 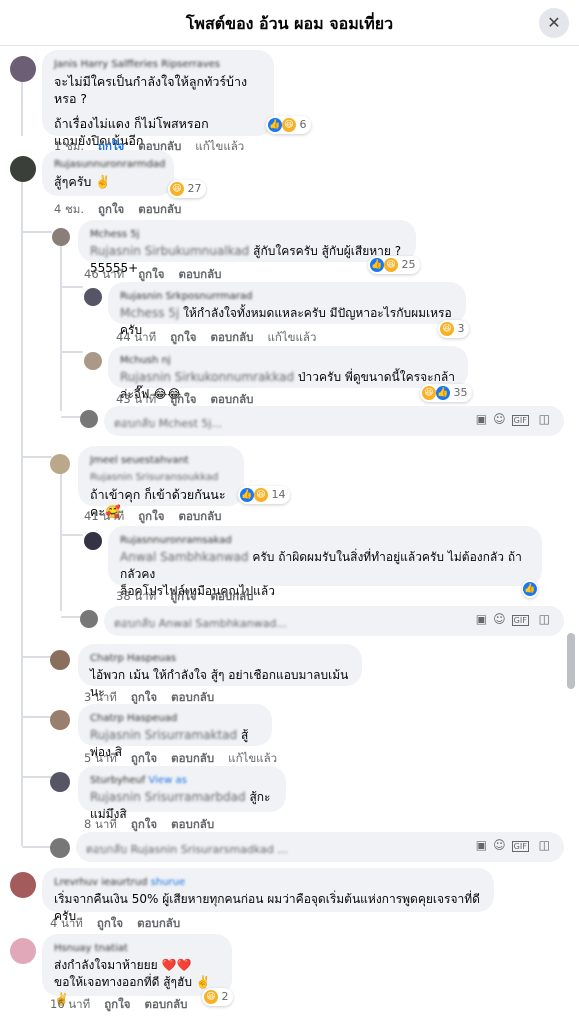 I want to click on comment-author: Jmeel seuestahvant, so click(x=161, y=460).